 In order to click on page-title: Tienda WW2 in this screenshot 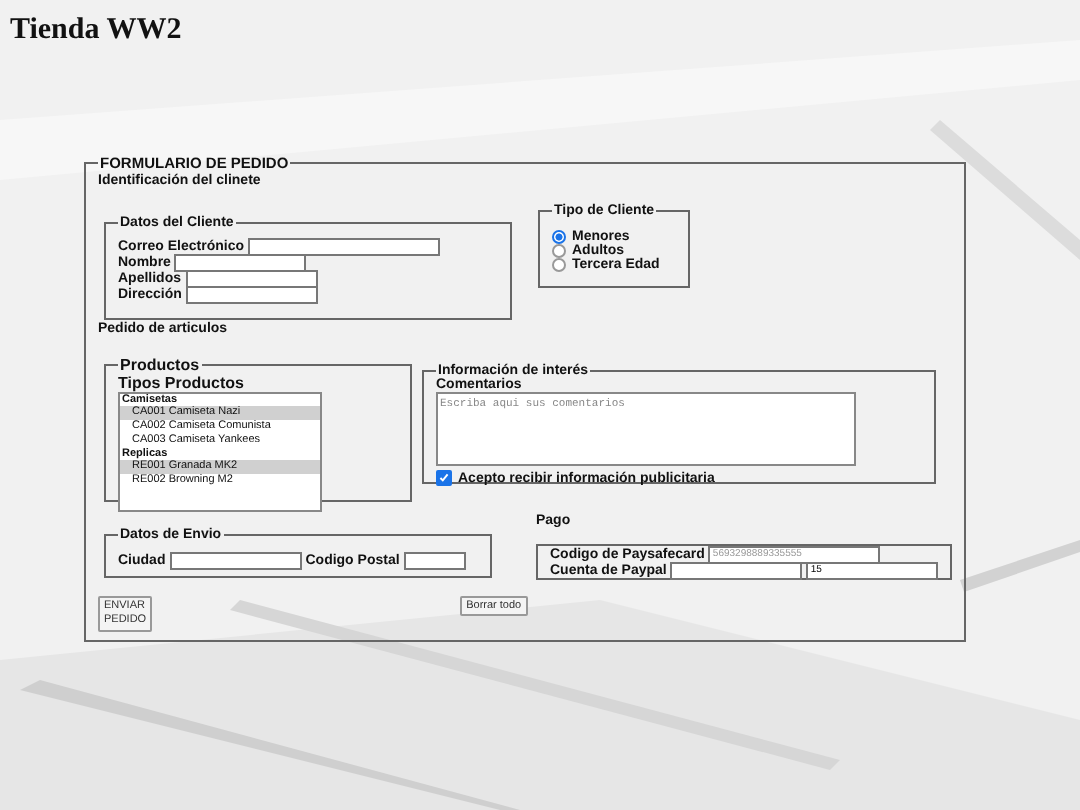, I will do `click(96, 31)`.